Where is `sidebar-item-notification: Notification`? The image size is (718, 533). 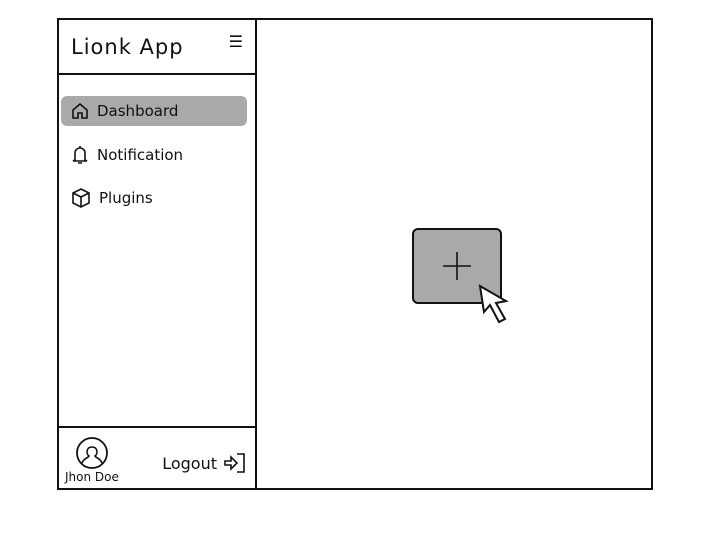 sidebar-item-notification: Notification is located at coordinates (154, 155).